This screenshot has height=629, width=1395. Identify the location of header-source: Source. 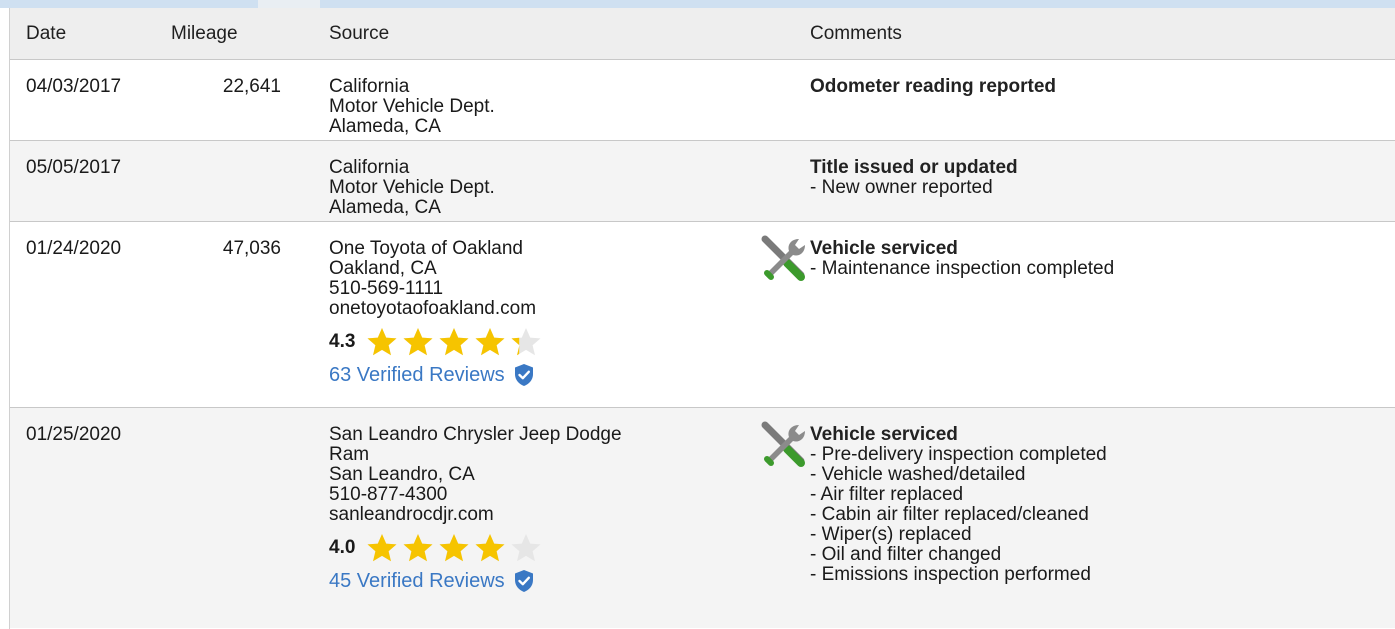
(359, 33).